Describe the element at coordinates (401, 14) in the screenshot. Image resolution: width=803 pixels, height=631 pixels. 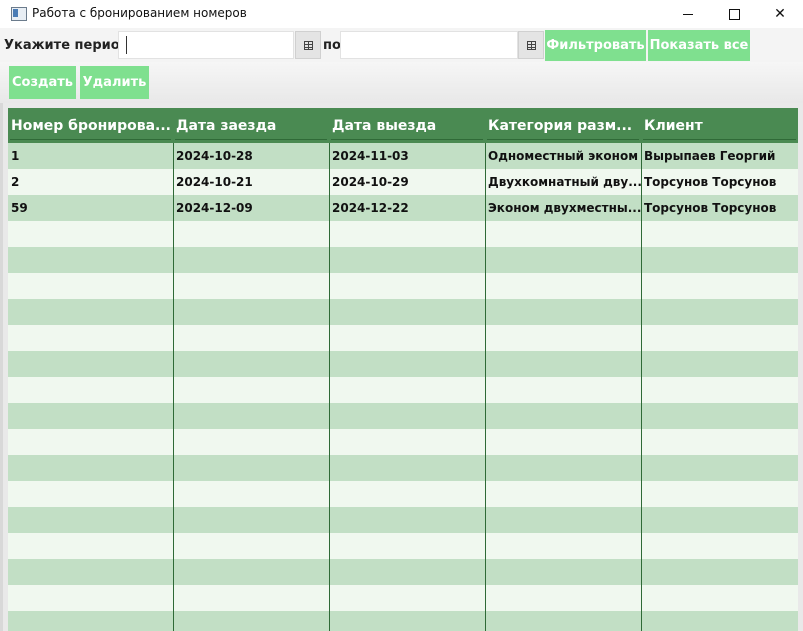
I see `window-titlebar: Работа с бронированием номеров ✕` at that location.